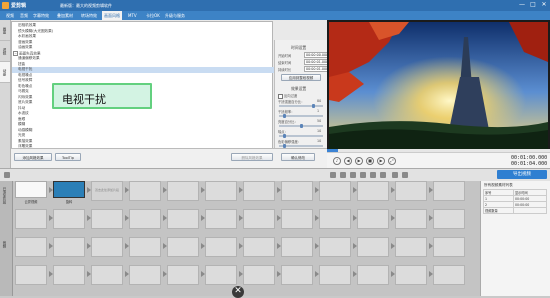 The width and height of the screenshot is (550, 298). Describe the element at coordinates (392, 161) in the screenshot. I see `fullscreen-icon: ⤢` at that location.